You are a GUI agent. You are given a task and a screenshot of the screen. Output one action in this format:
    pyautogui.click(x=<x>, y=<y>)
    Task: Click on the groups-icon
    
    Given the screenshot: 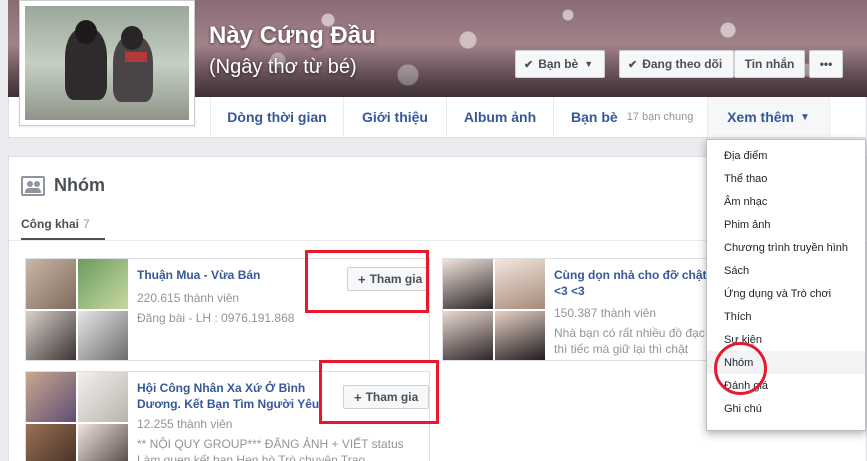 What is the action you would take?
    pyautogui.click(x=33, y=185)
    